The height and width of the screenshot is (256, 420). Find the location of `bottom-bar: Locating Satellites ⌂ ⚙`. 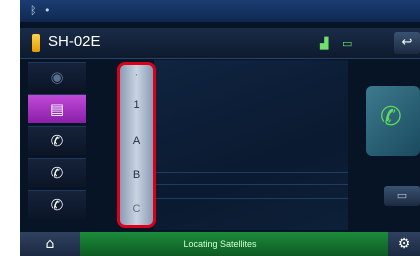

bottom-bar: Locating Satellites ⌂ ⚙ is located at coordinates (220, 244).